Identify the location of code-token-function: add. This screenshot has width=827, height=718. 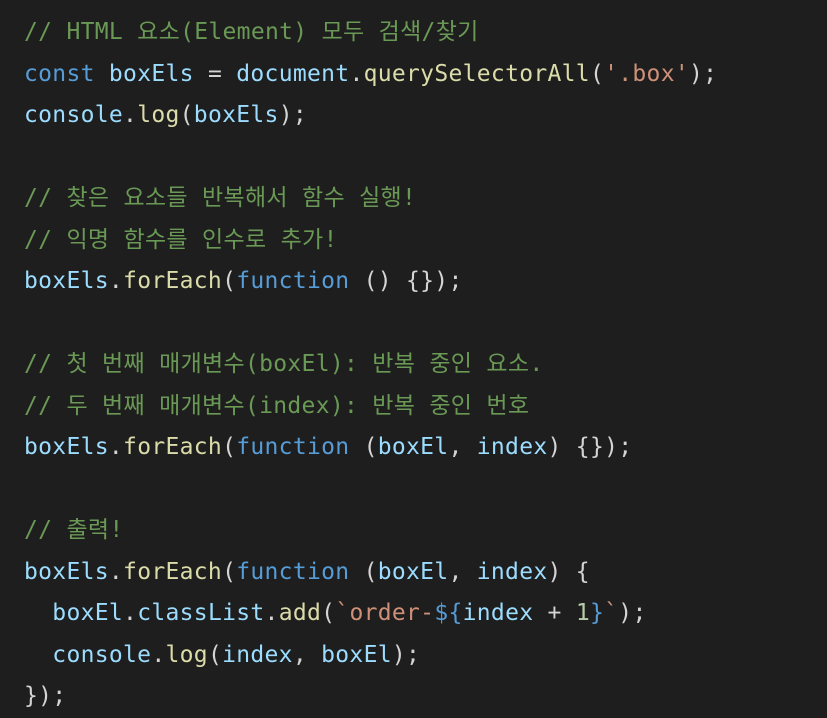
(300, 613).